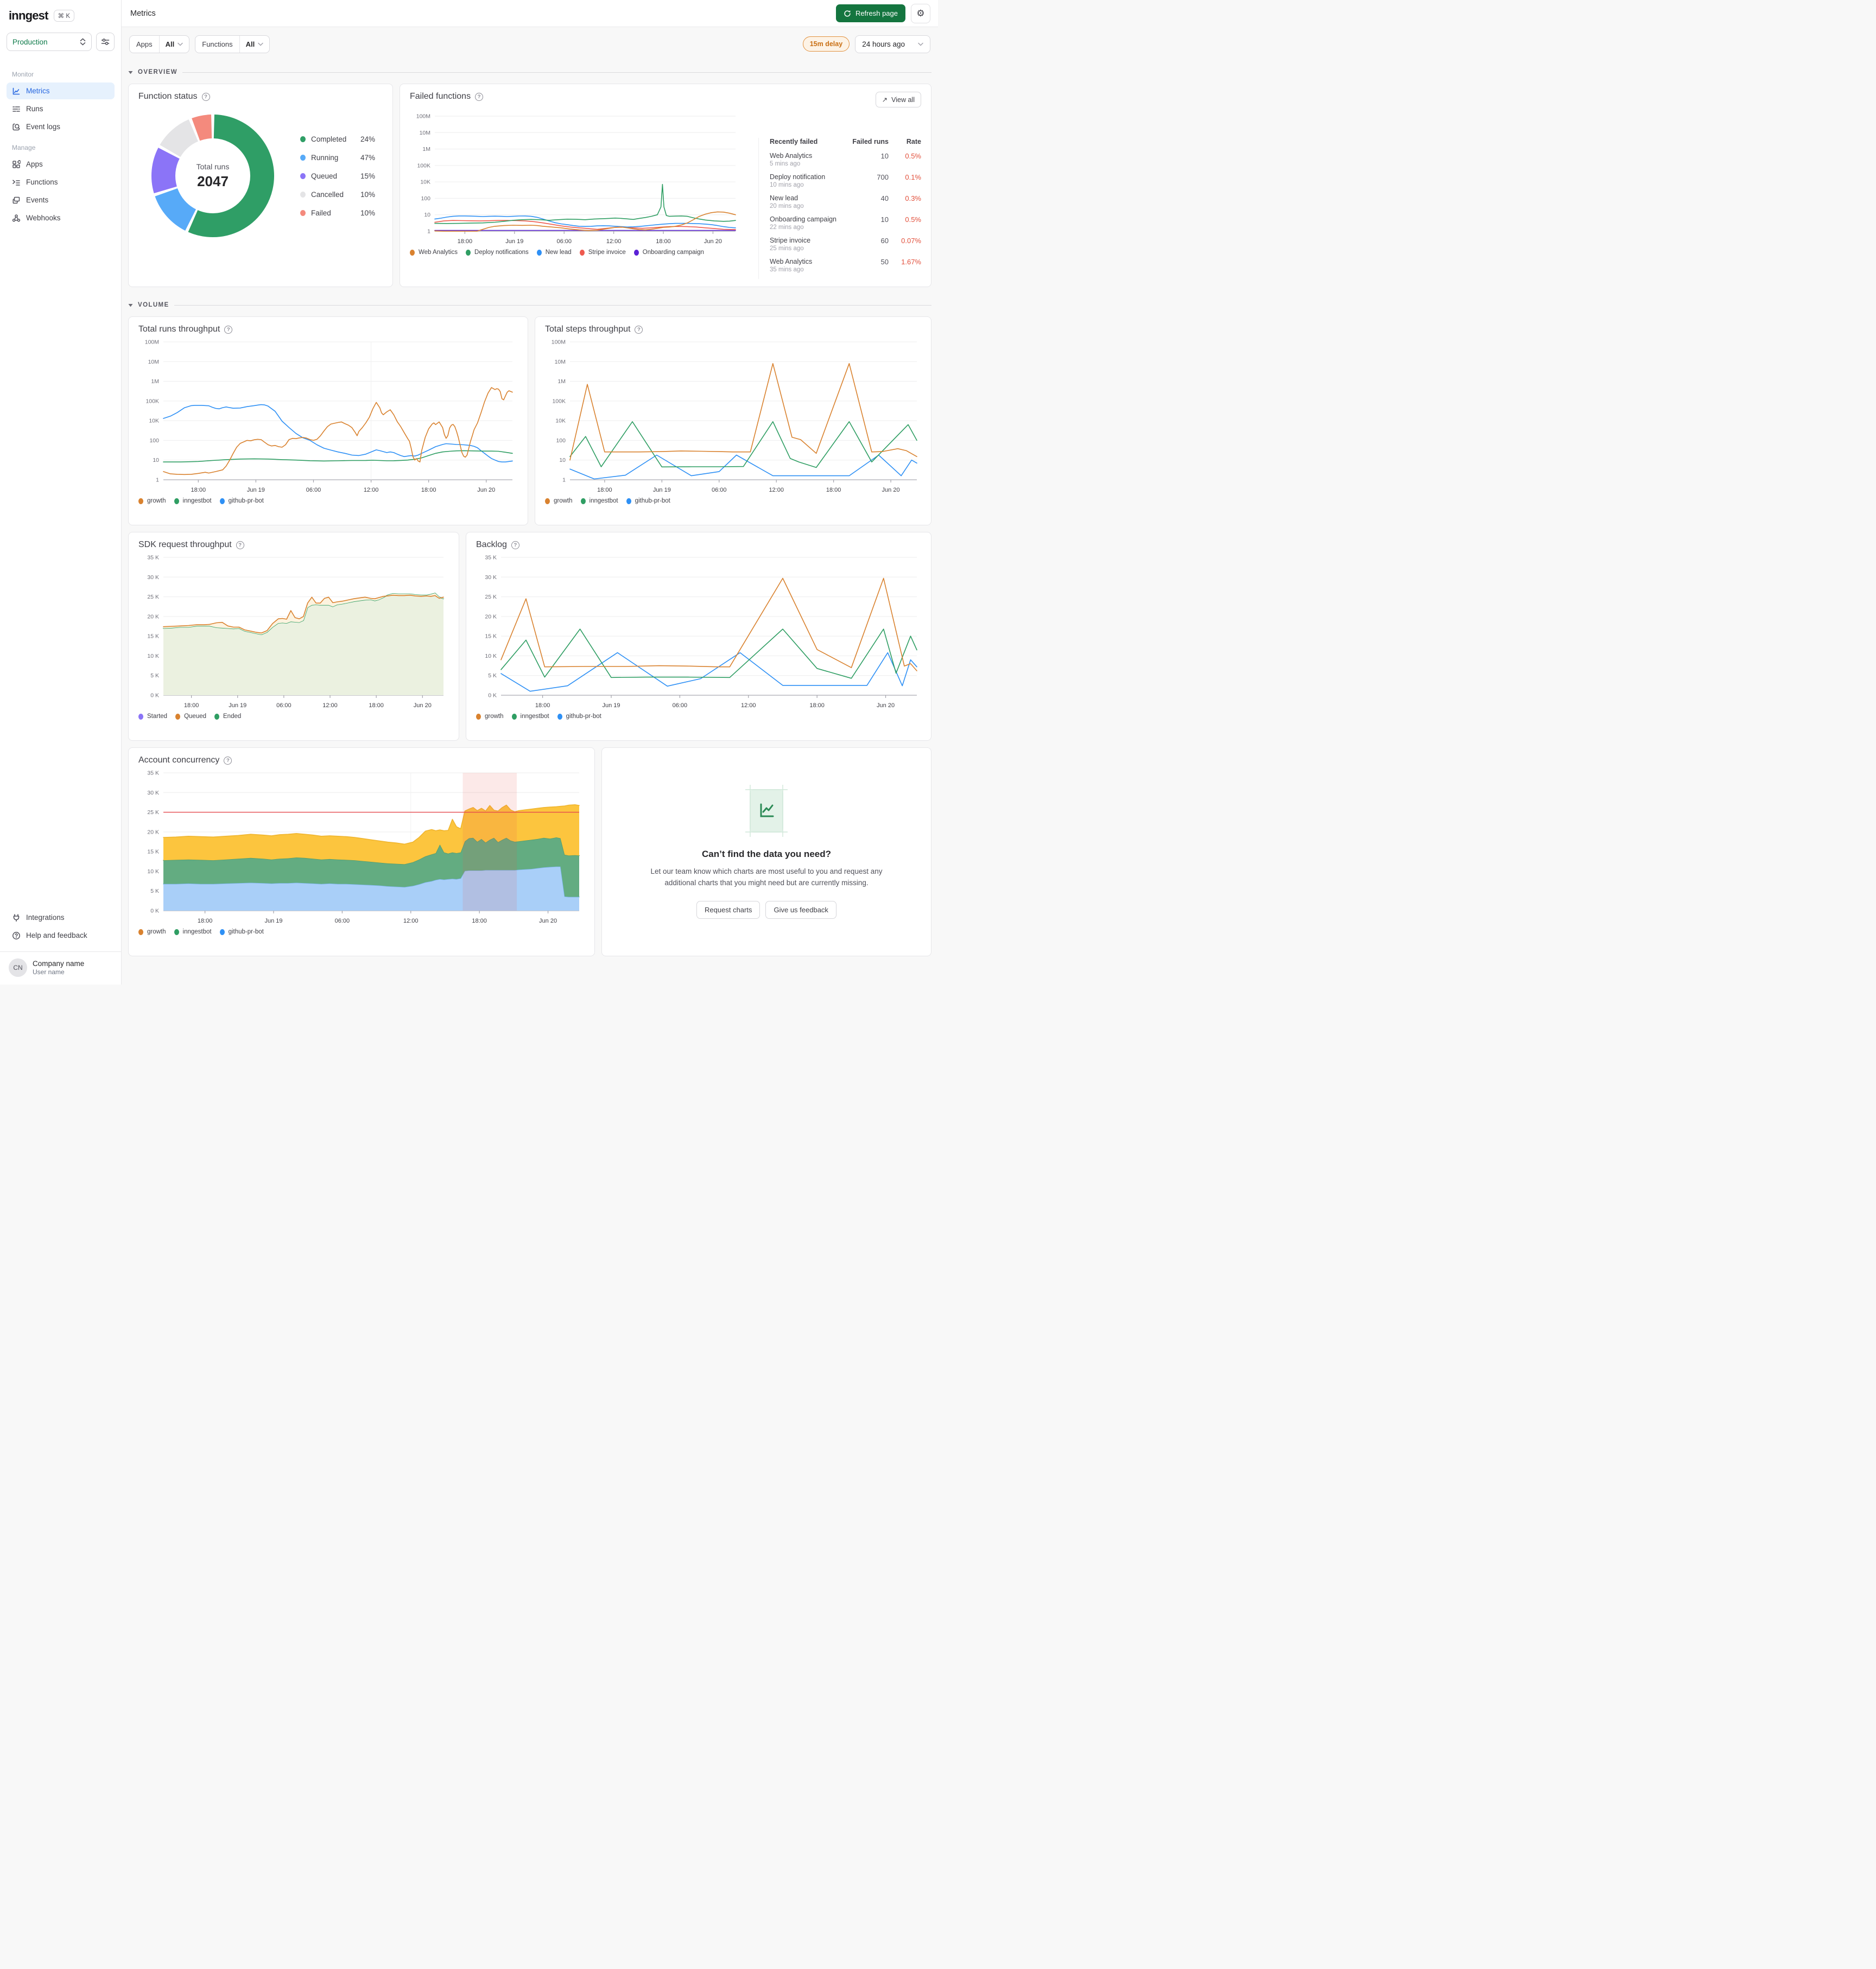 Image resolution: width=1876 pixels, height=1969 pixels. What do you see at coordinates (552, 305) in the screenshot?
I see `section-divider-line` at bounding box center [552, 305].